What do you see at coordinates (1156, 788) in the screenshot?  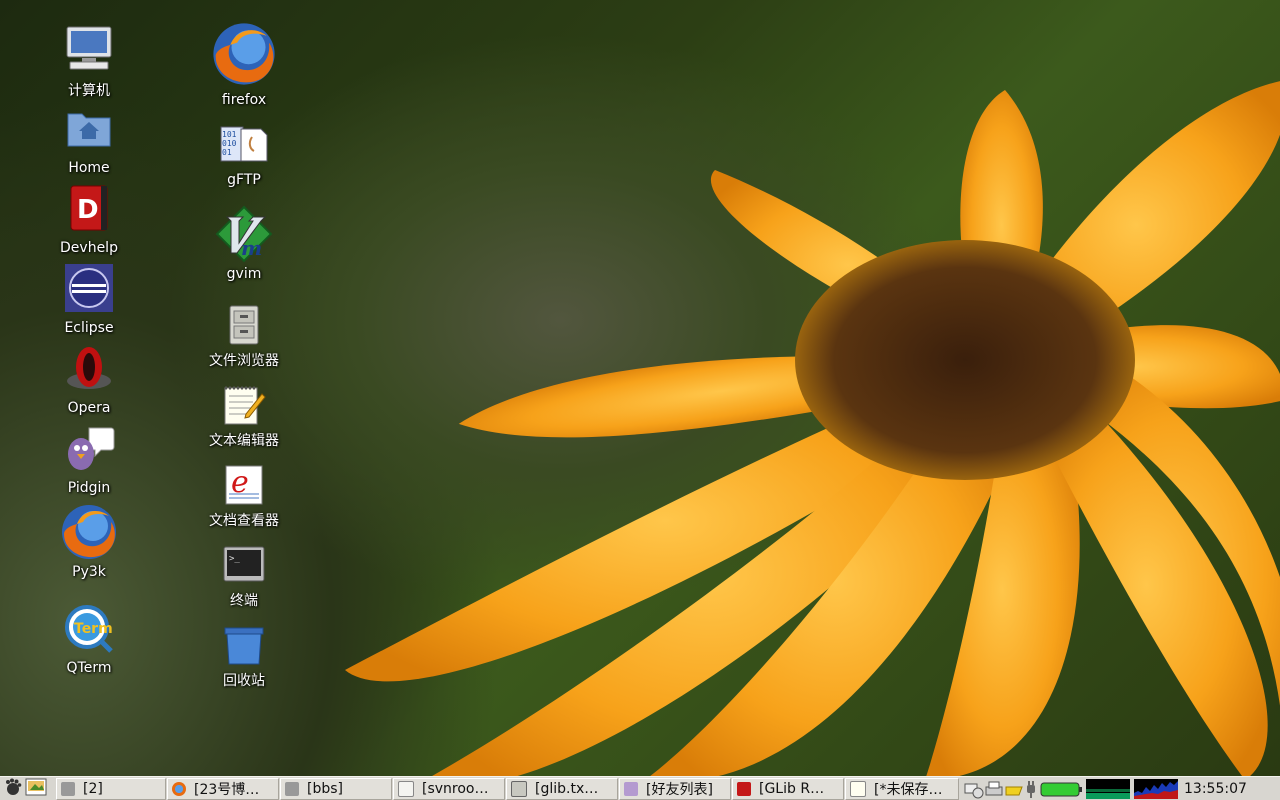 I see `network-monitor-graph` at bounding box center [1156, 788].